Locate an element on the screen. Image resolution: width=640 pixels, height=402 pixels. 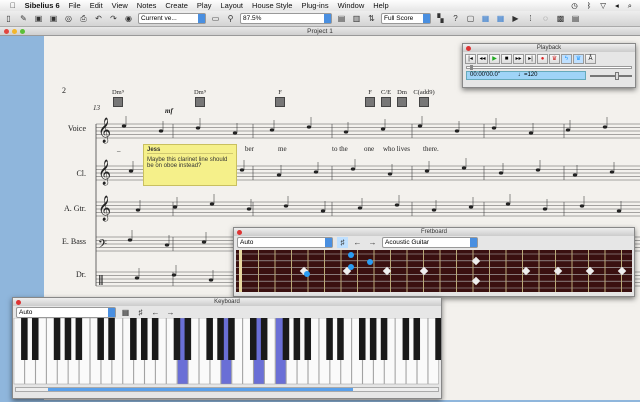
menu-app: Sibelius 6 is located at coordinates (42, 5).